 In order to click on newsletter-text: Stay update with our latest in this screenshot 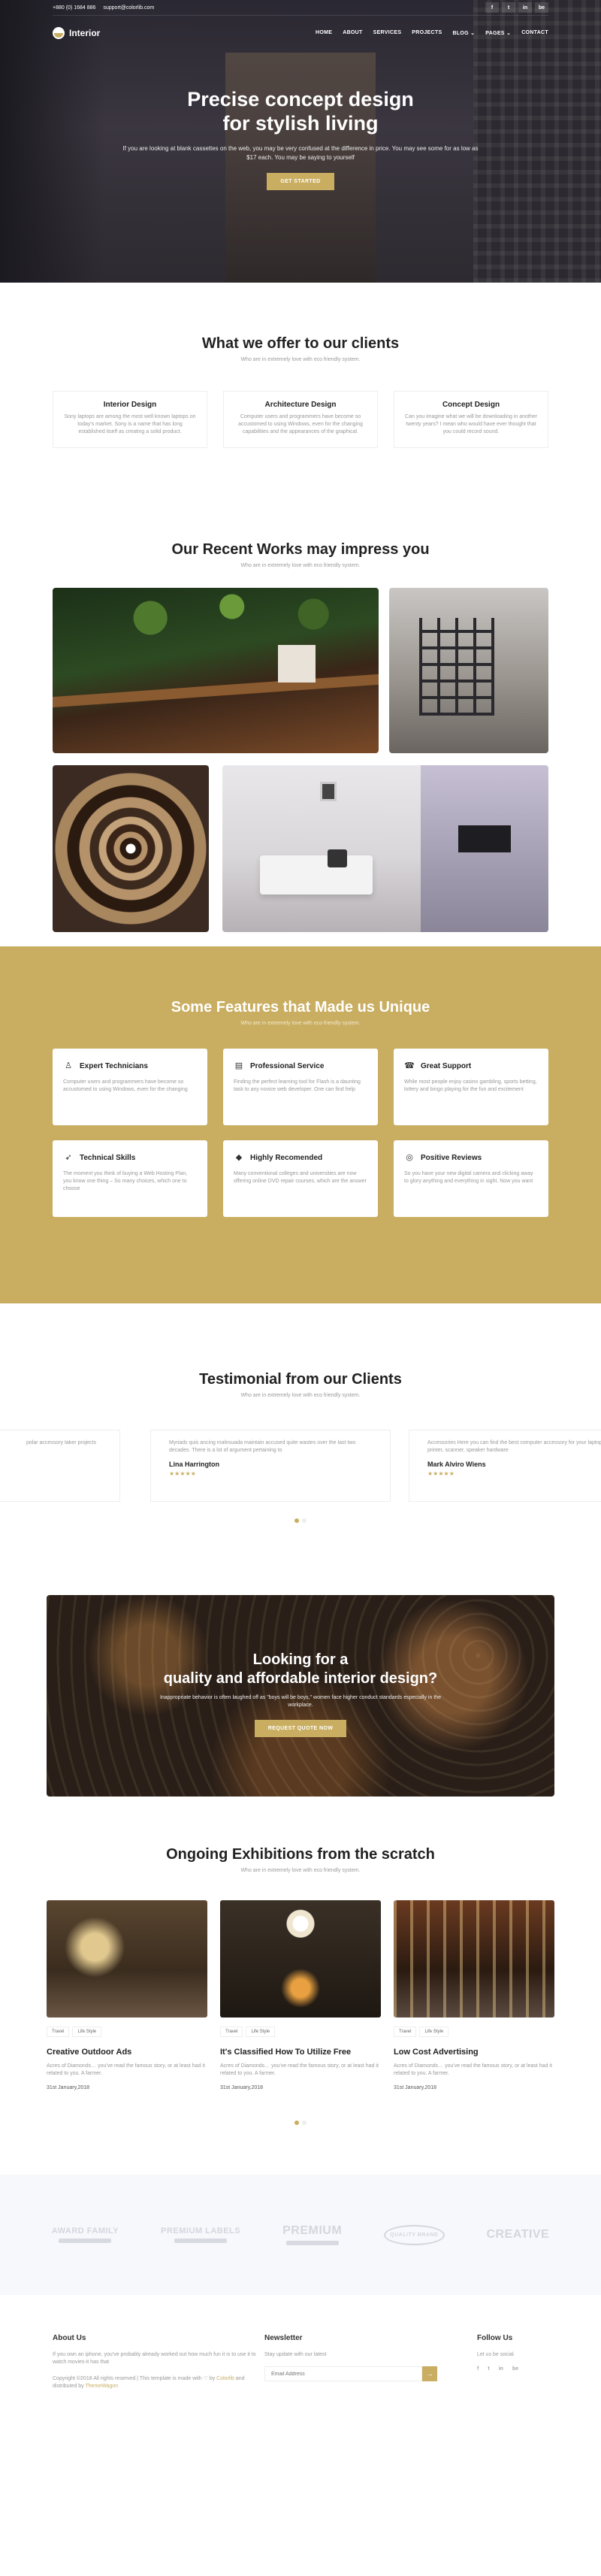, I will do `click(295, 2354)`.